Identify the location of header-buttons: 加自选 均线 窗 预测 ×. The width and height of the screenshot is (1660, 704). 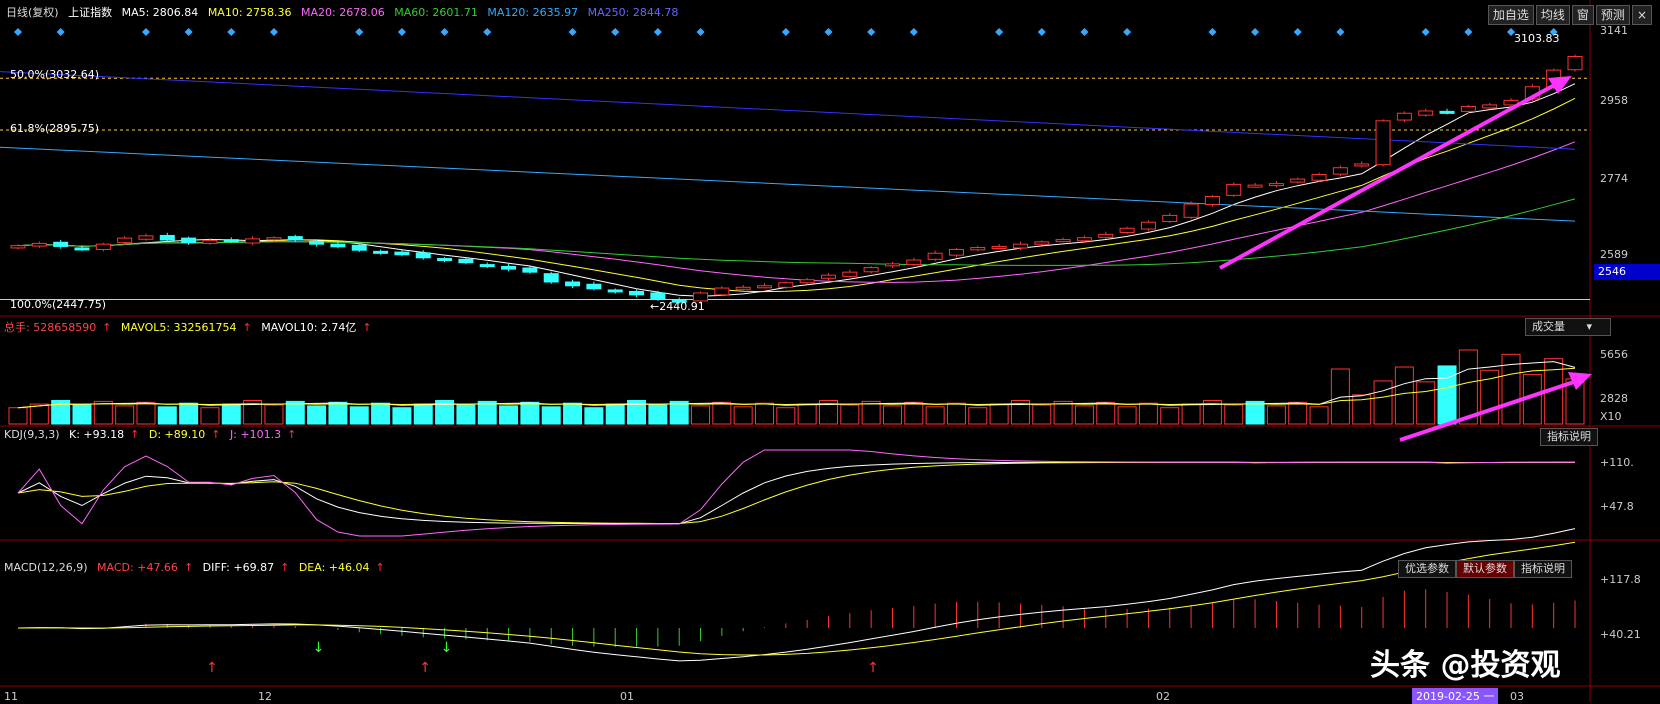
(1569, 15).